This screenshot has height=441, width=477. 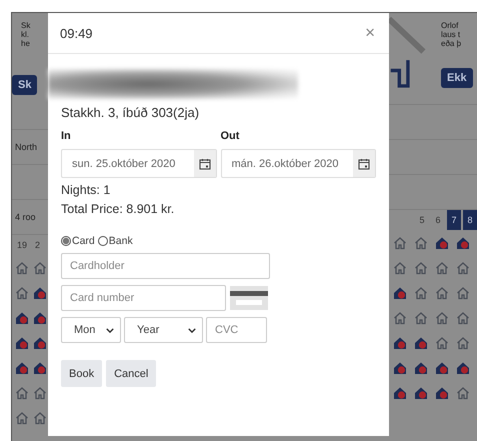 What do you see at coordinates (118, 209) in the screenshot?
I see `total-price-text: Total Price: 8.901 kr.` at bounding box center [118, 209].